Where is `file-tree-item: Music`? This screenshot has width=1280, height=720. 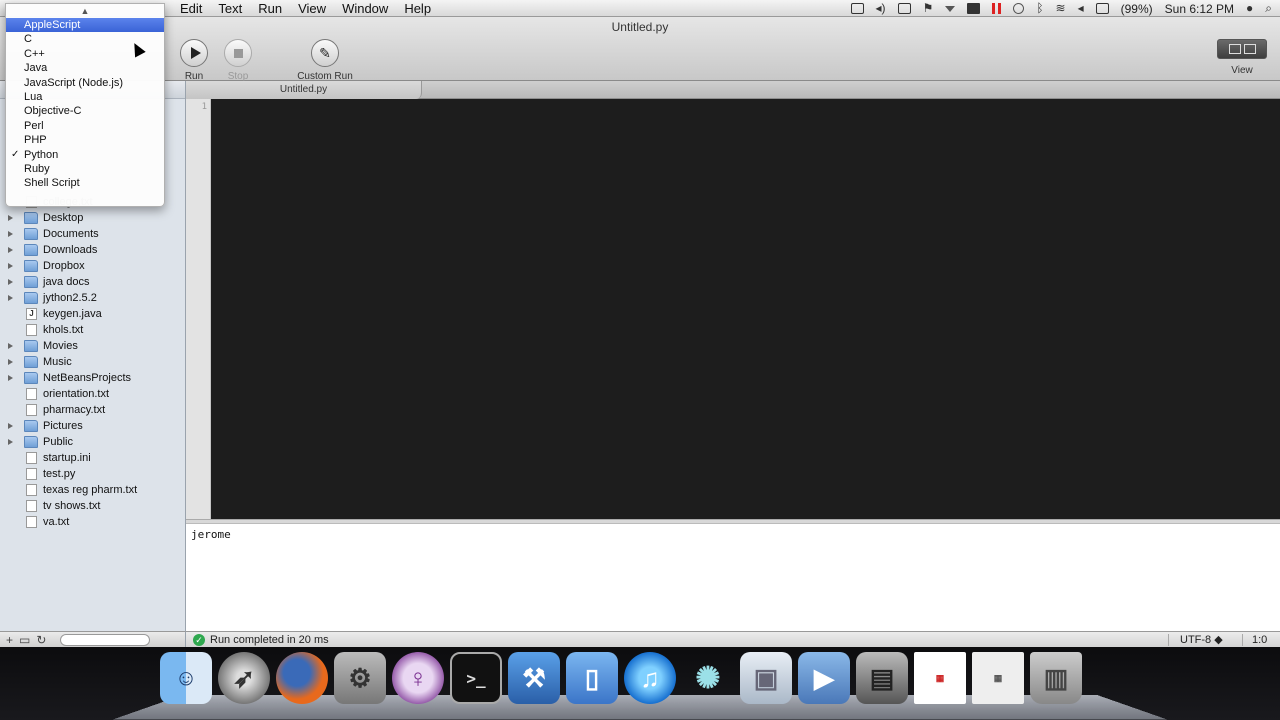 file-tree-item: Music is located at coordinates (92, 362).